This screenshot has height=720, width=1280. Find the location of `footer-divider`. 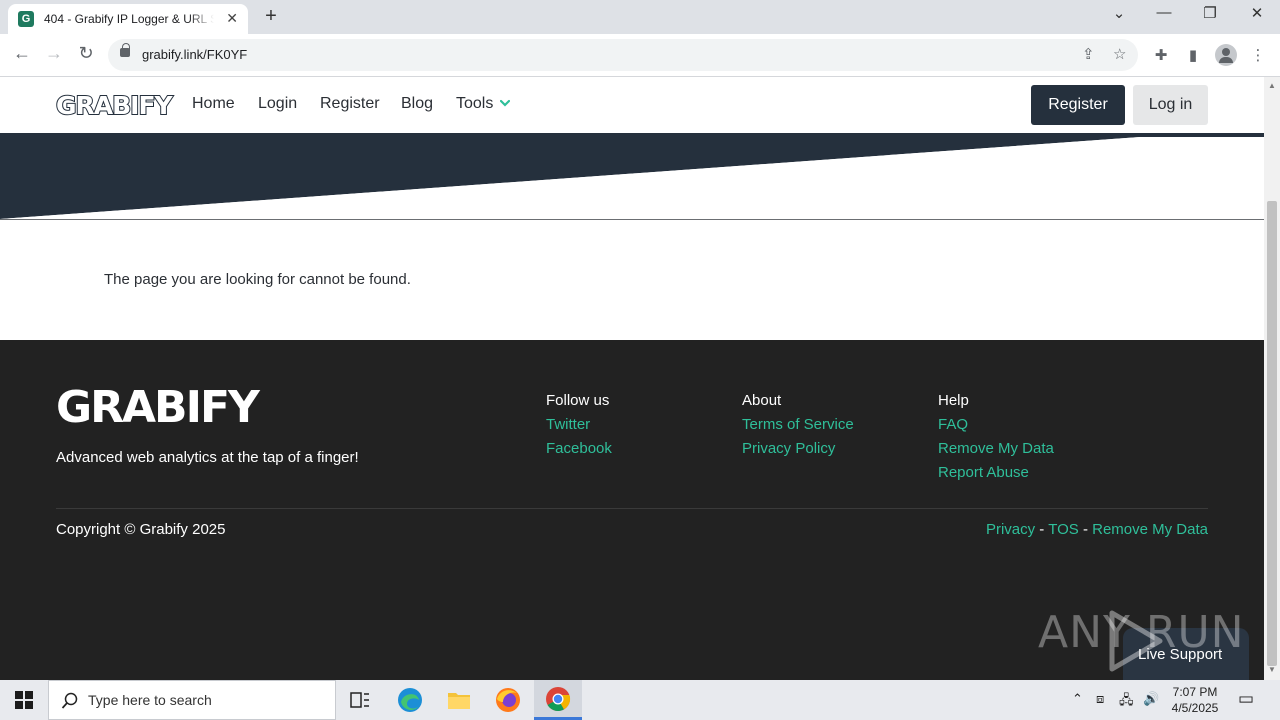

footer-divider is located at coordinates (632, 508).